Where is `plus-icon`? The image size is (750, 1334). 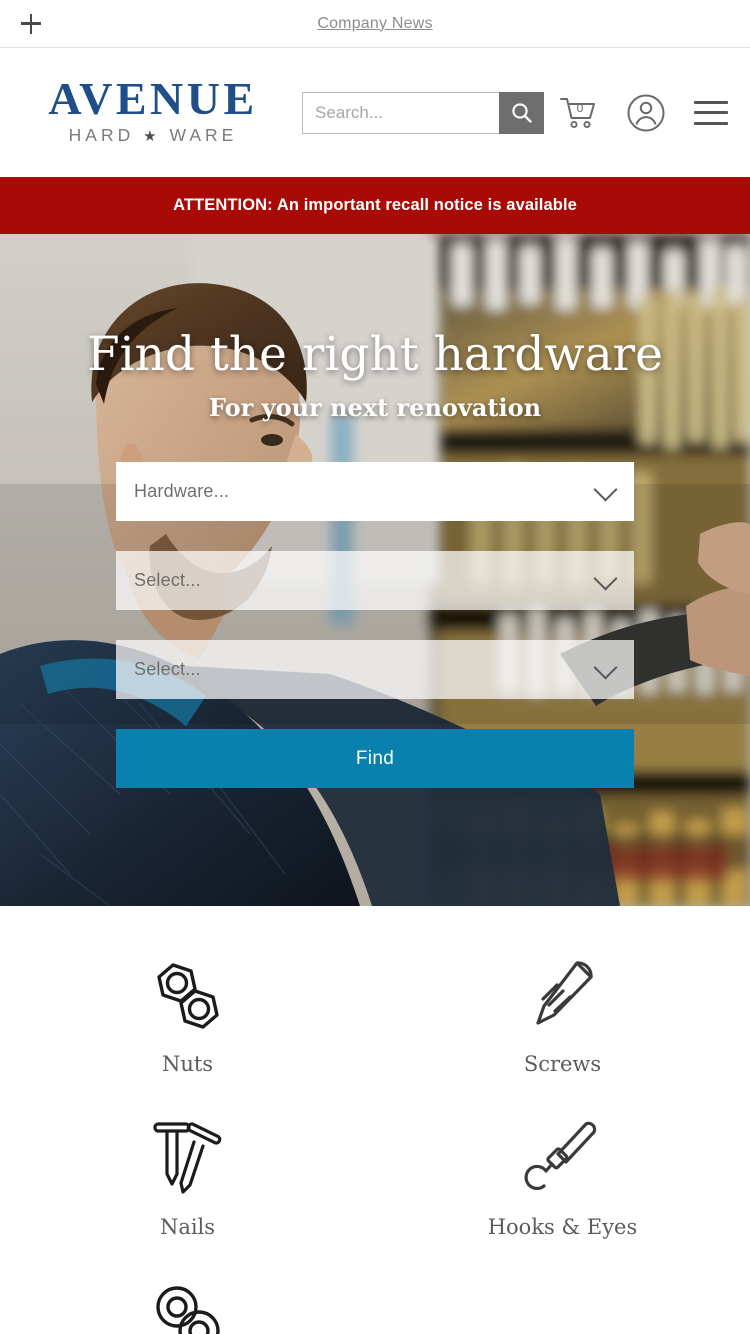
plus-icon is located at coordinates (31, 24).